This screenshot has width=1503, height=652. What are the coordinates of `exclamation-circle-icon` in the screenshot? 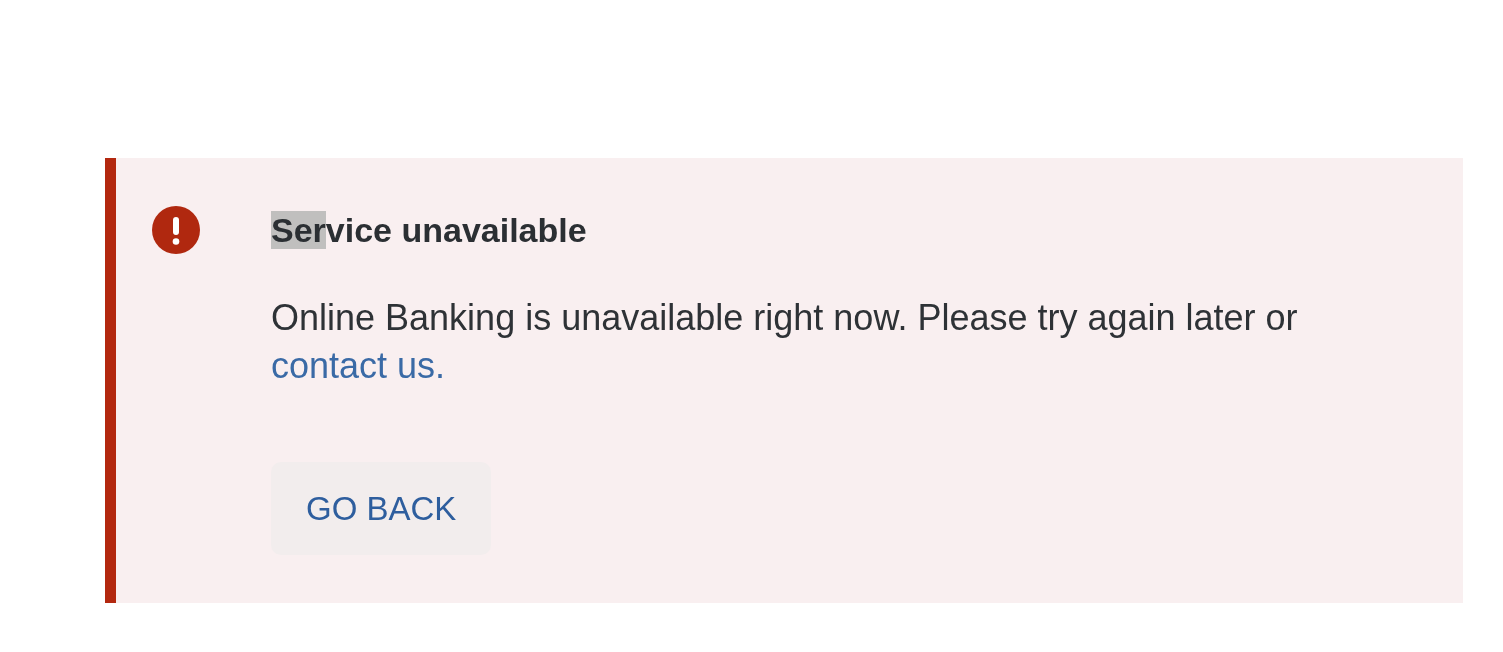 It's located at (176, 230).